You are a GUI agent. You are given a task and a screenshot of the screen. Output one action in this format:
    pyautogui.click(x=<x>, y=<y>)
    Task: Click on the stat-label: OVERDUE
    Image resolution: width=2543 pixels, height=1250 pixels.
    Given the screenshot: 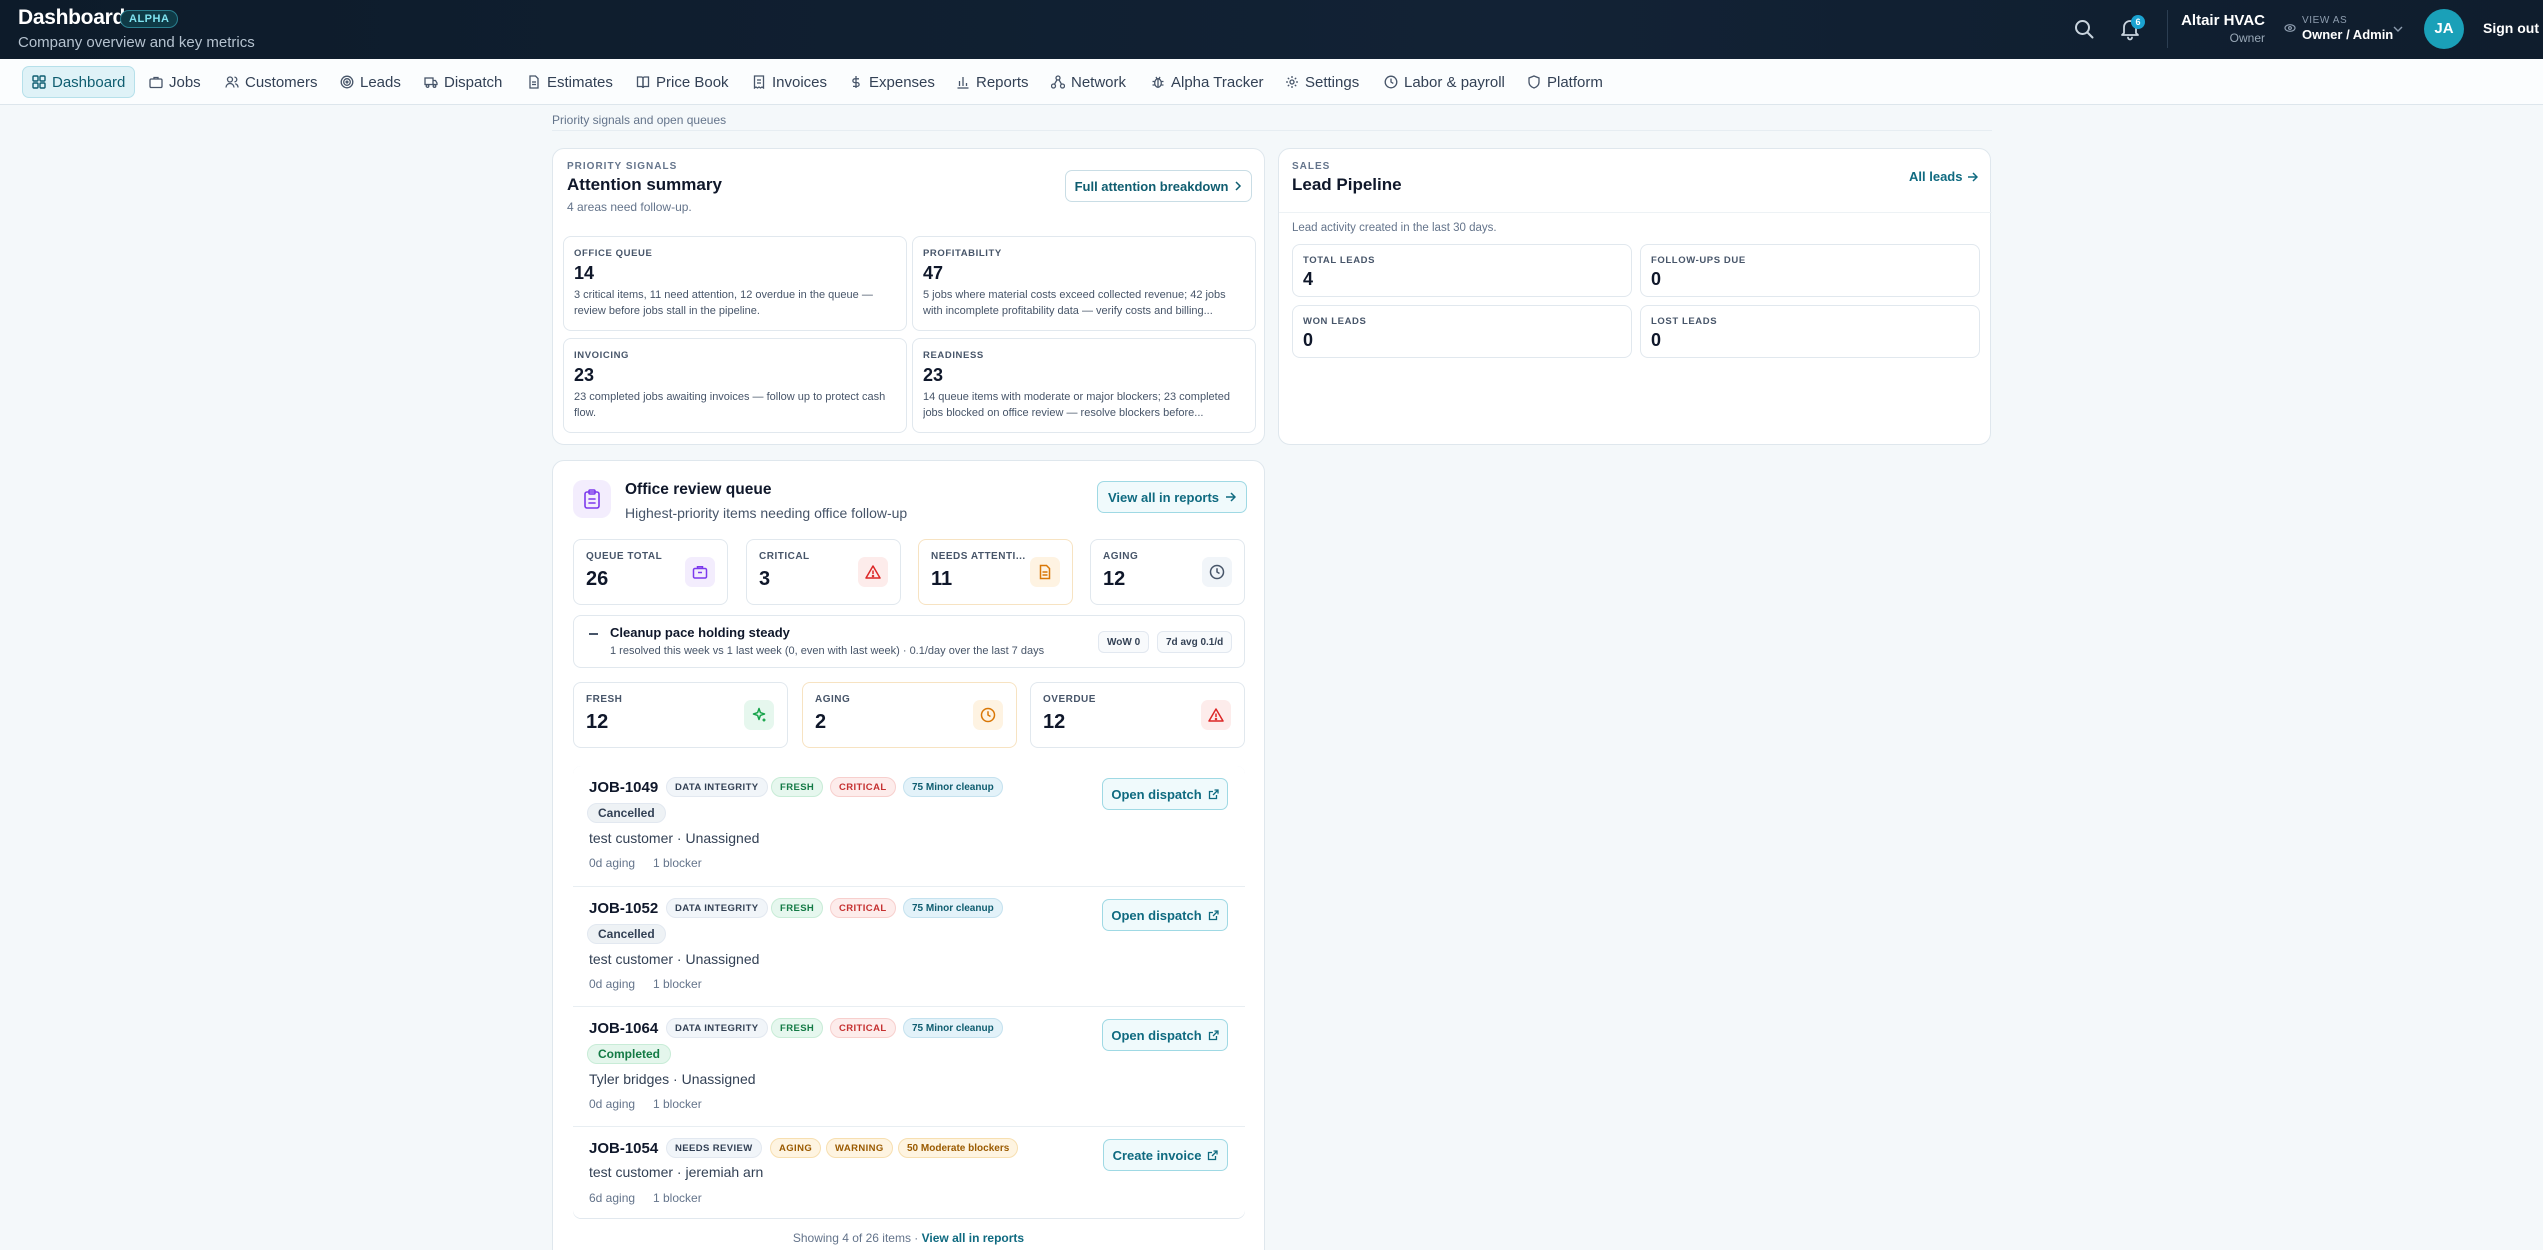 What is the action you would take?
    pyautogui.click(x=1069, y=699)
    